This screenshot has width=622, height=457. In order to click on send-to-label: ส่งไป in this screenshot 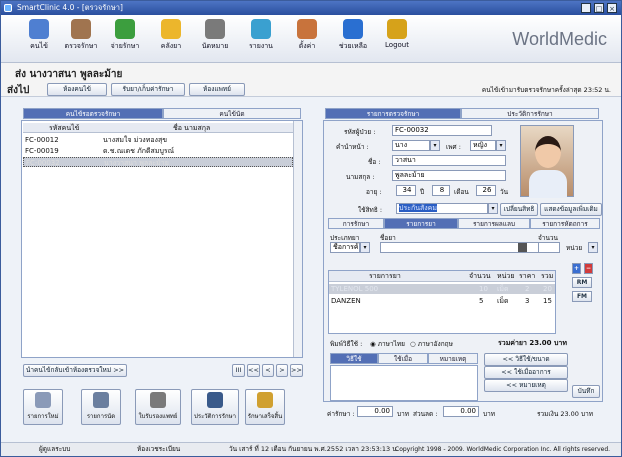, I will do `click(18, 90)`.